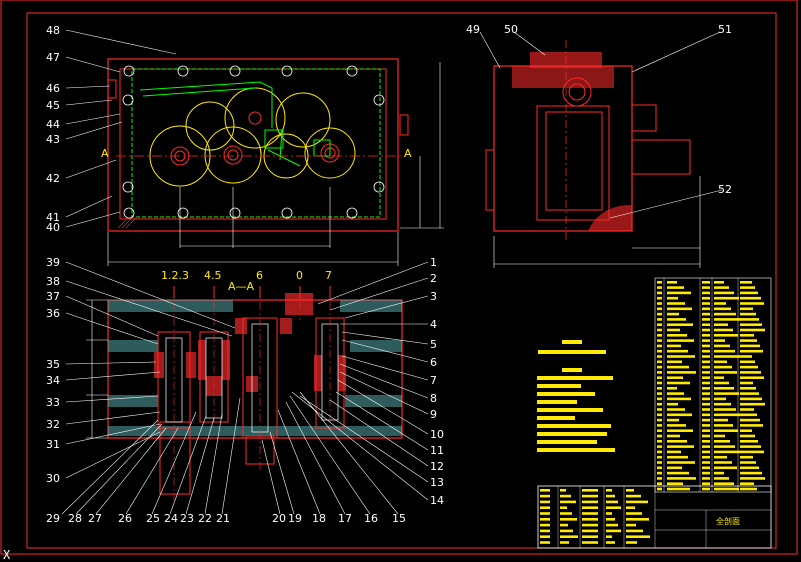 The height and width of the screenshot is (562, 801). Describe the element at coordinates (241, 286) in the screenshot. I see `section-title: A—A` at that location.